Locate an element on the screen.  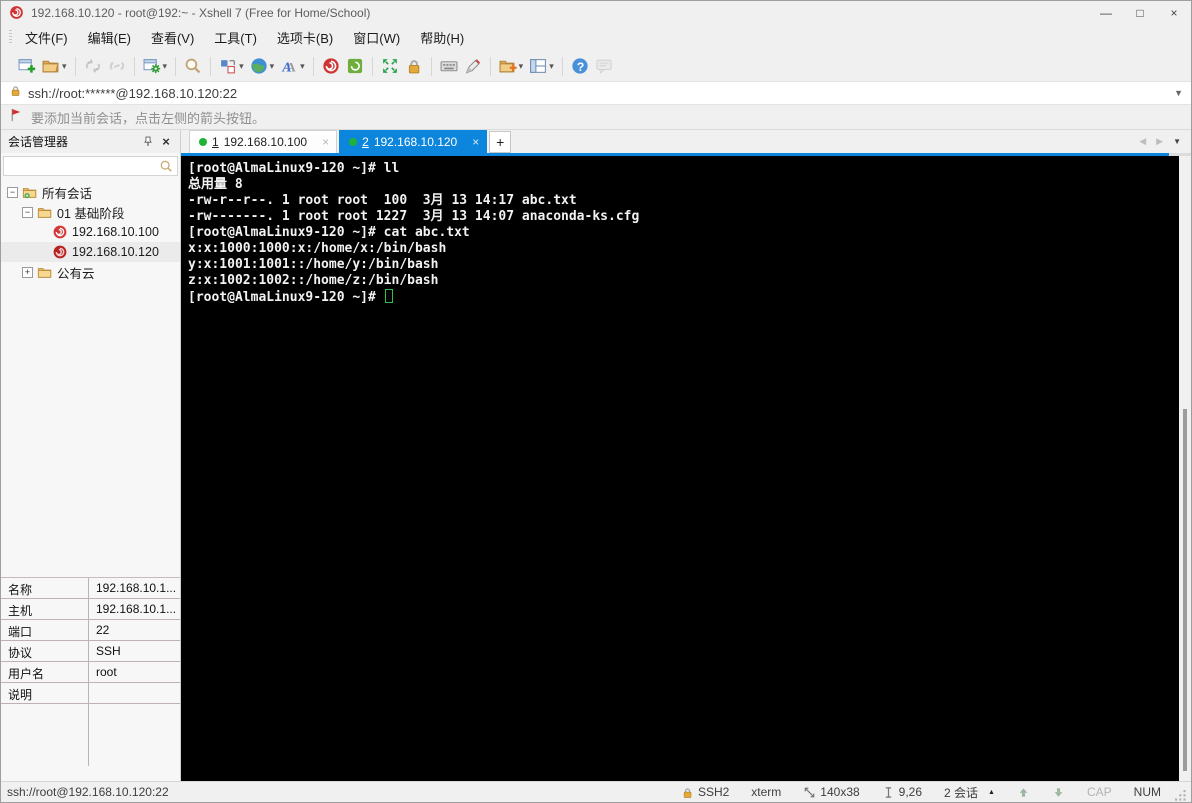
folder-root-icon is located at coordinates (30, 192).